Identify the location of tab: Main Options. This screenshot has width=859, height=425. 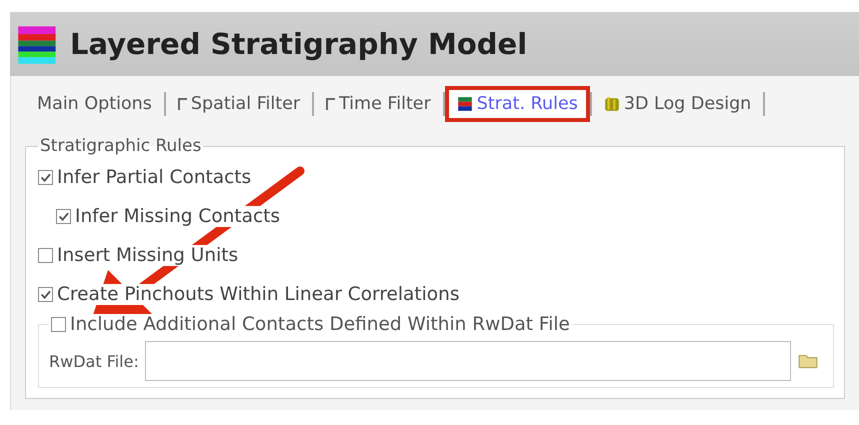
(94, 104).